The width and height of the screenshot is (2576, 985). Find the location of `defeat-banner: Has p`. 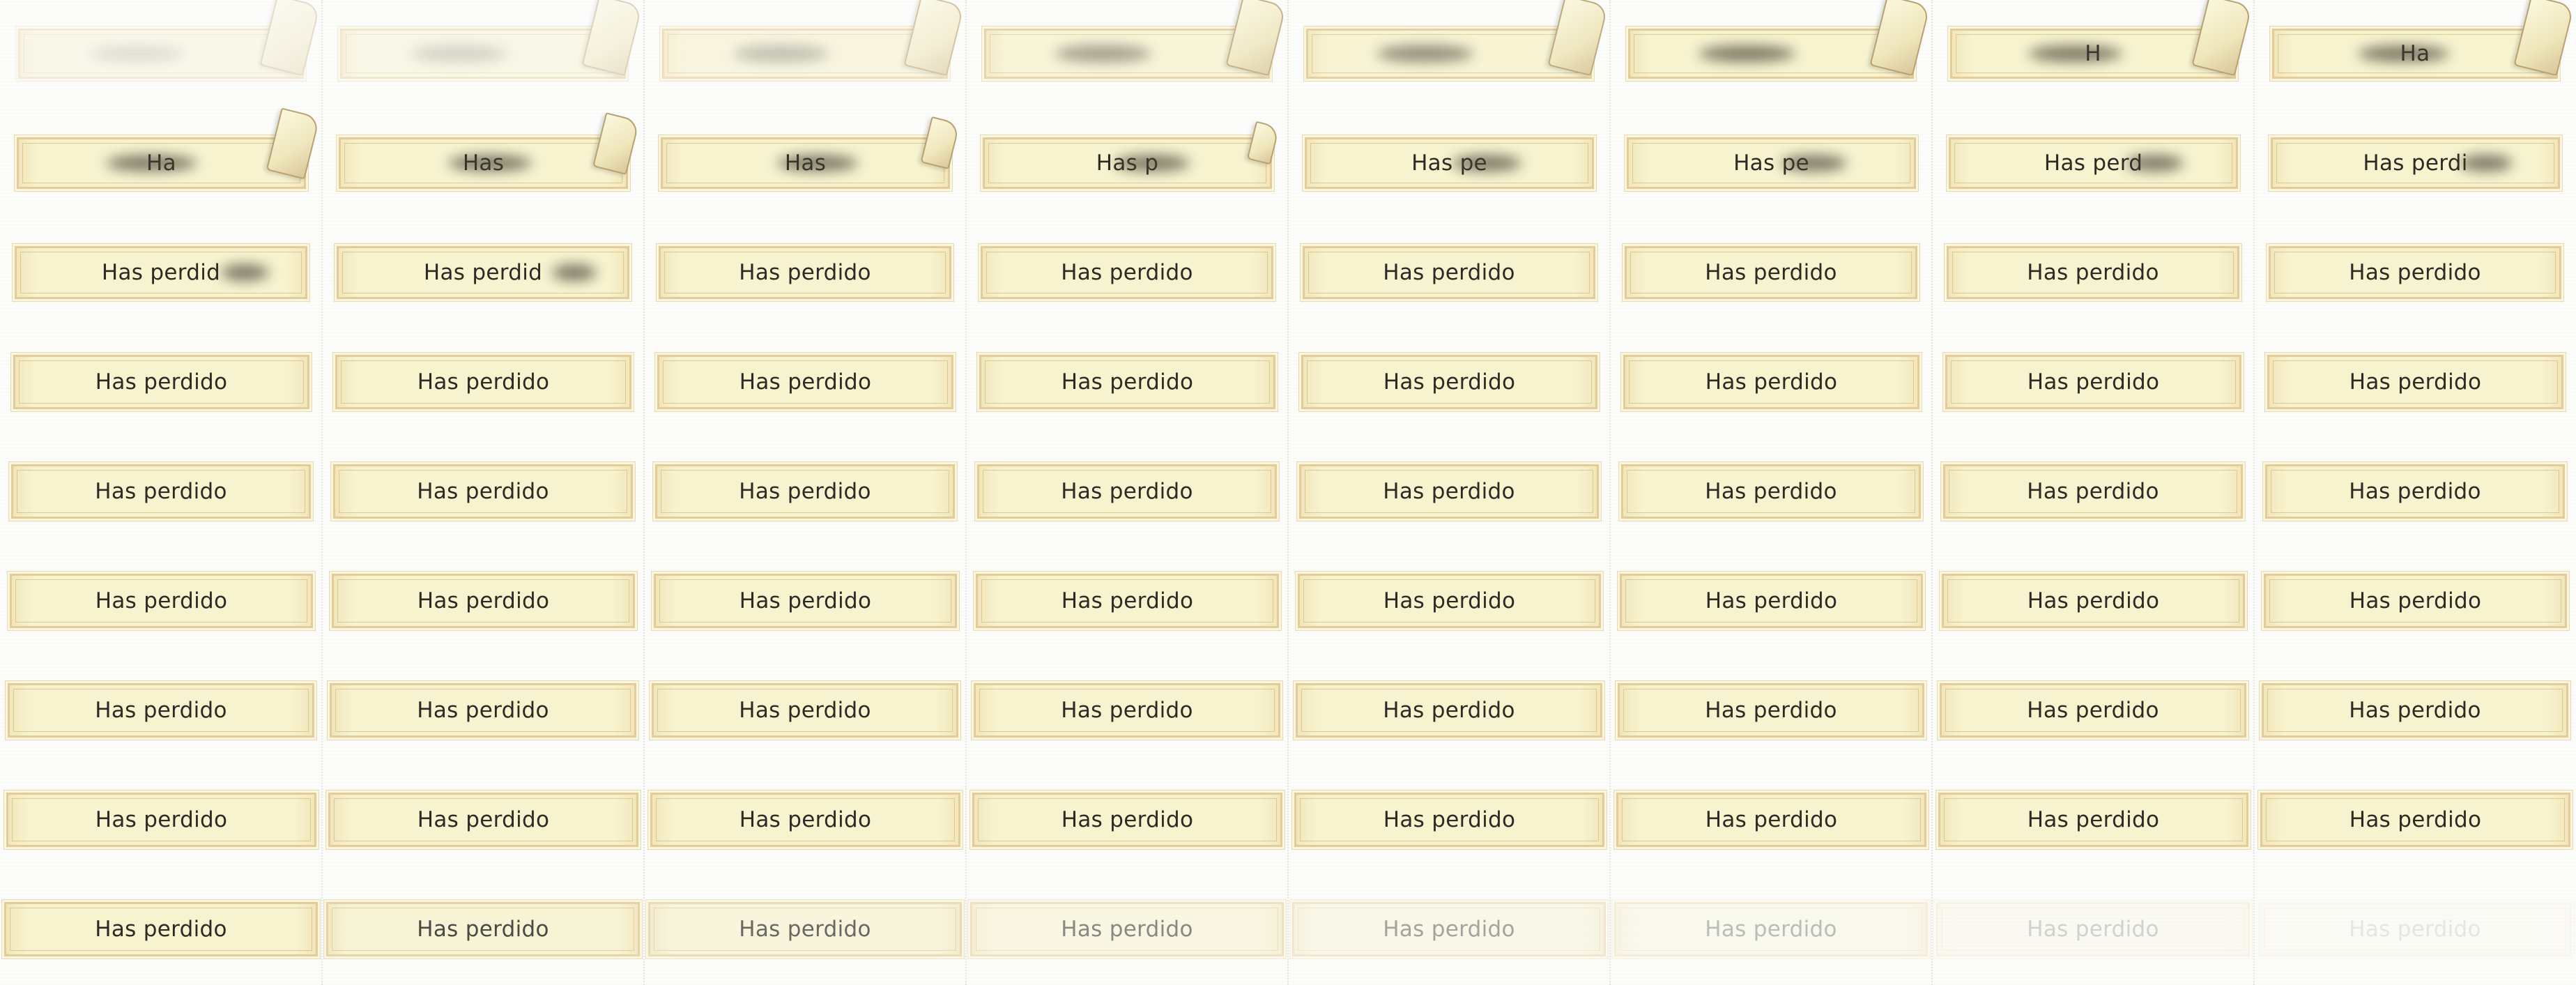

defeat-banner: Has p is located at coordinates (1131, 155).